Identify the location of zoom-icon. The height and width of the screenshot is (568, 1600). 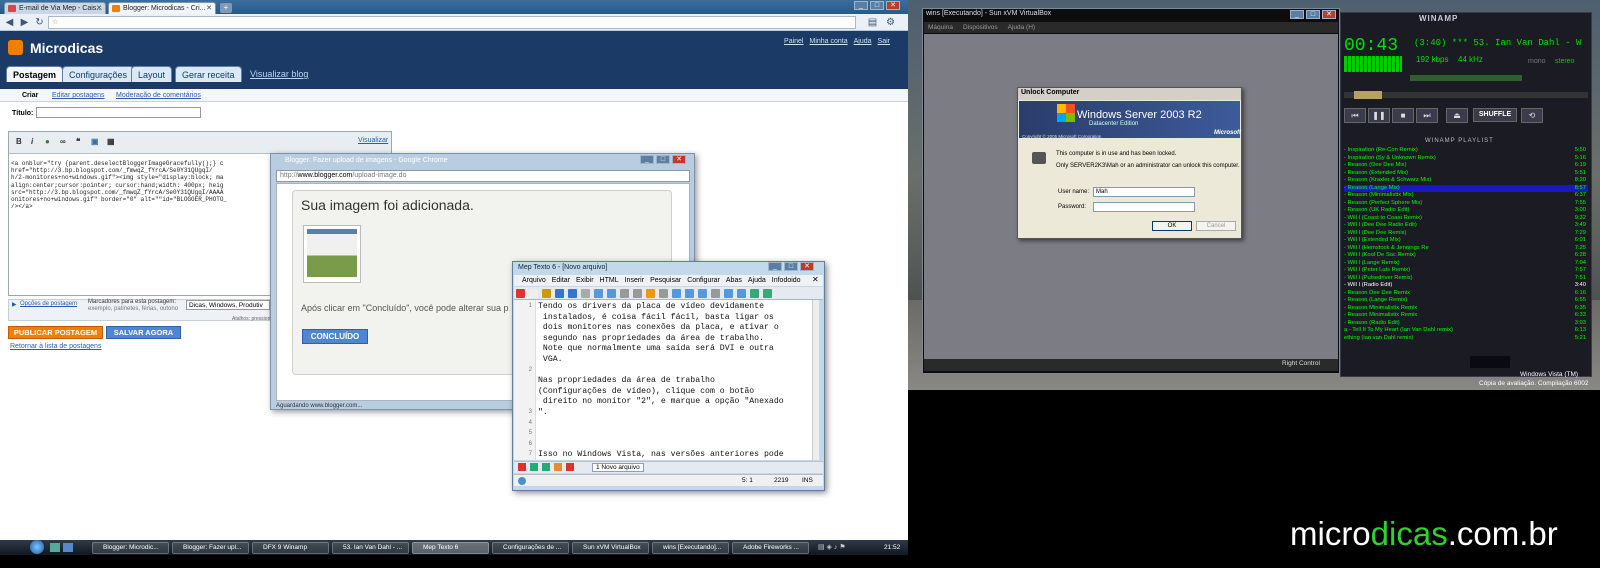
(689, 293).